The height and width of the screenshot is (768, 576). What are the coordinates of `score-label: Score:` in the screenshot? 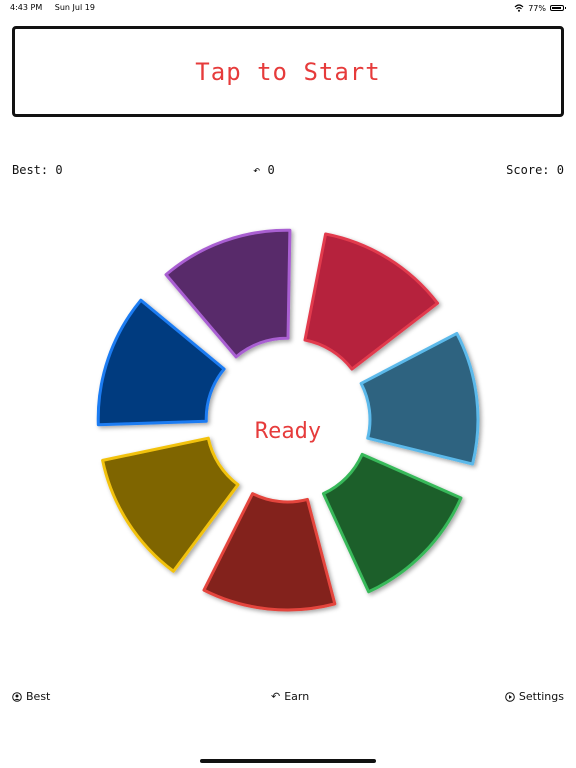 It's located at (528, 170).